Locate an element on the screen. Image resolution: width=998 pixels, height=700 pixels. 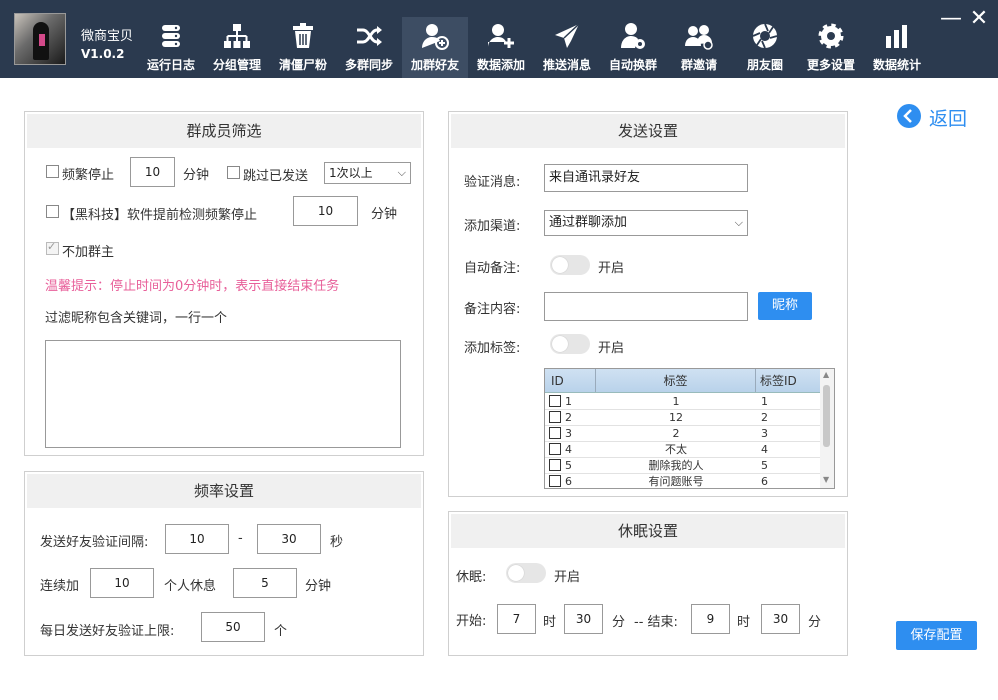
rest-unit: 分钟 is located at coordinates (318, 586).